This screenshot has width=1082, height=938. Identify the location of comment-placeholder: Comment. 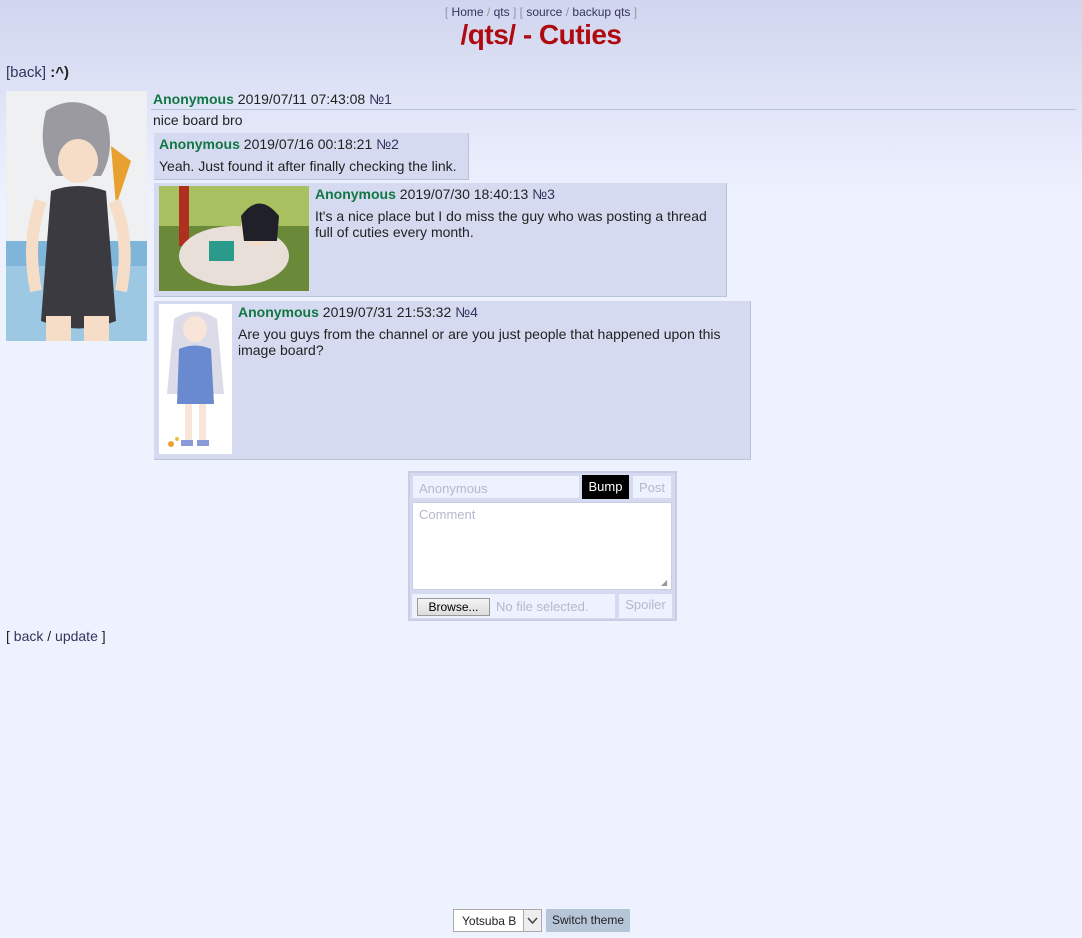
(447, 514).